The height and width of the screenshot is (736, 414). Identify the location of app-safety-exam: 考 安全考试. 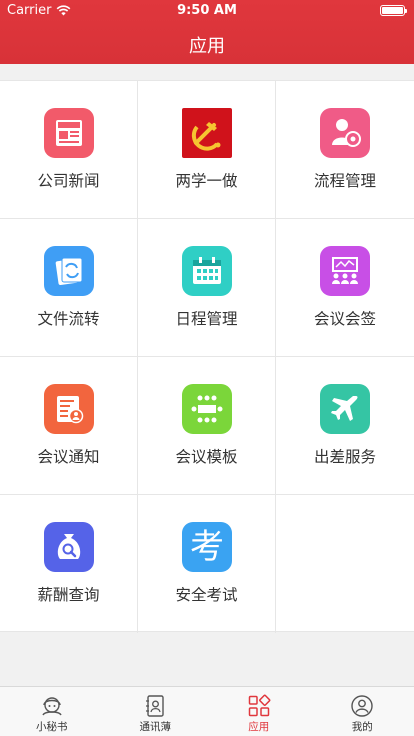
(207, 564).